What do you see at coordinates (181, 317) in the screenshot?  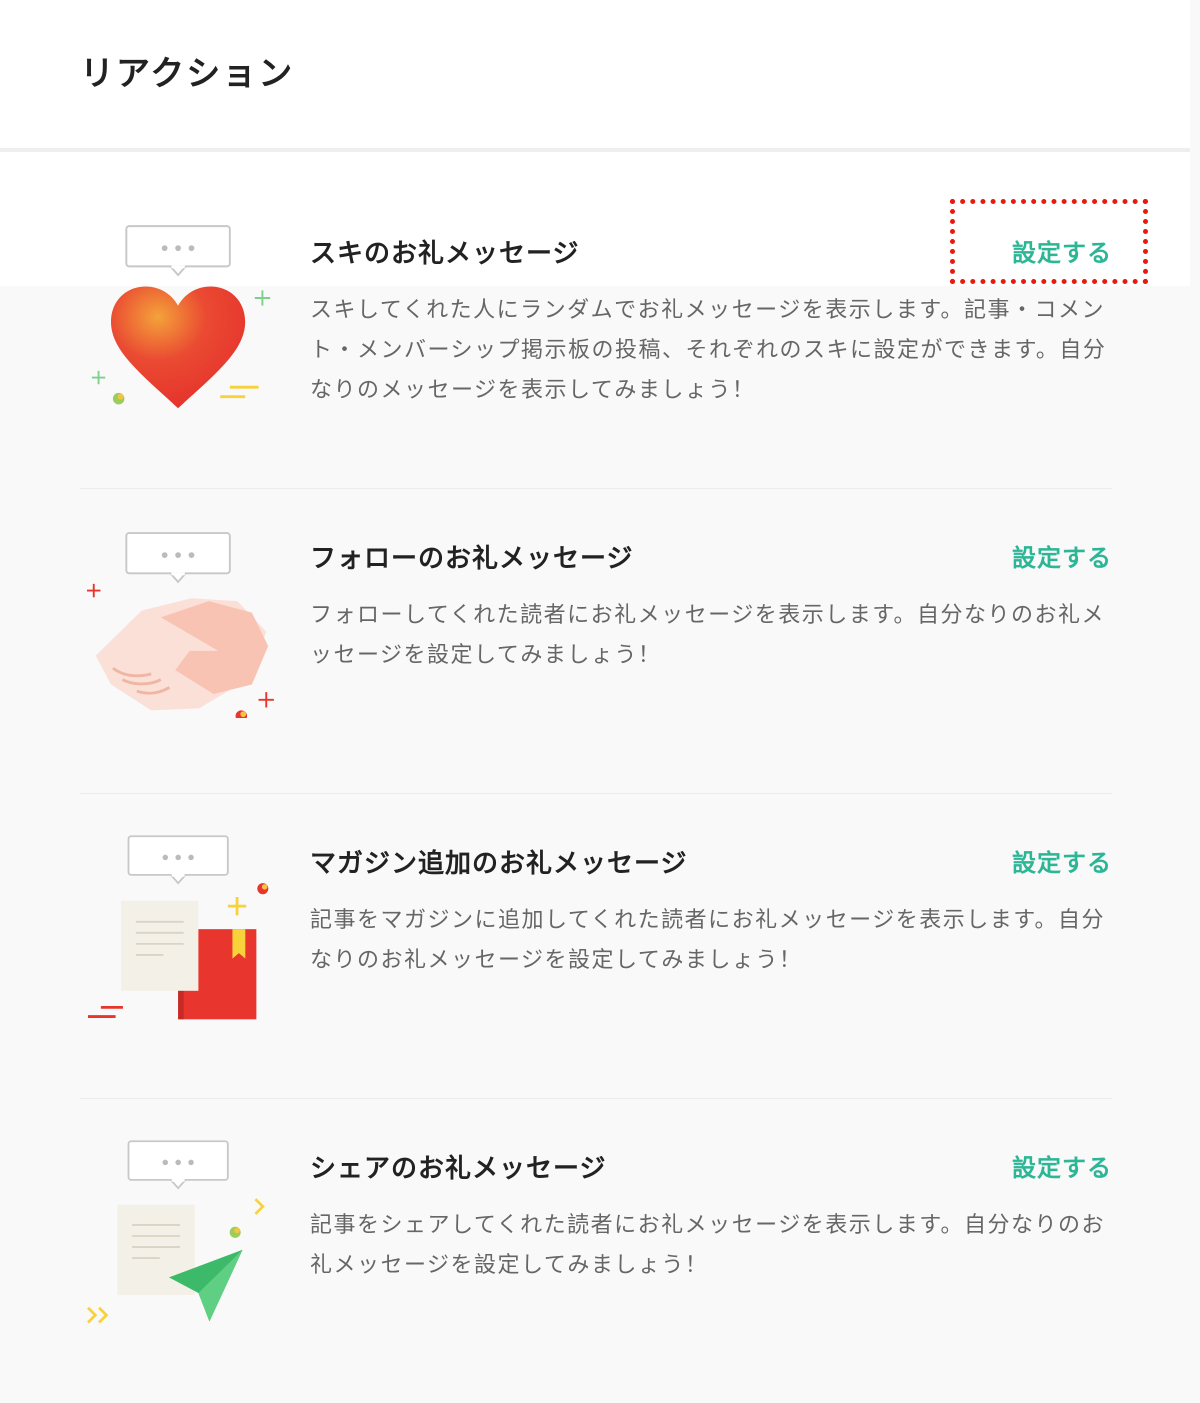 I see `heart-icon` at bounding box center [181, 317].